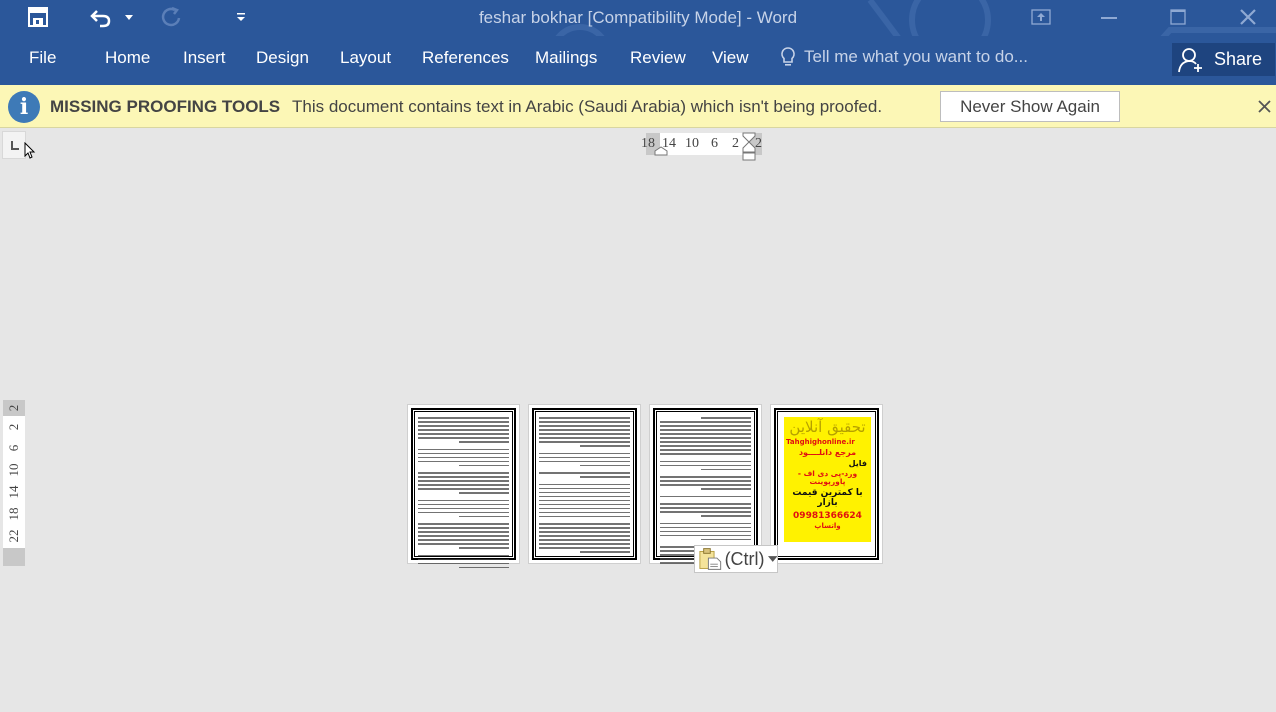 The width and height of the screenshot is (1276, 712). I want to click on share-button: Share, so click(1223, 59).